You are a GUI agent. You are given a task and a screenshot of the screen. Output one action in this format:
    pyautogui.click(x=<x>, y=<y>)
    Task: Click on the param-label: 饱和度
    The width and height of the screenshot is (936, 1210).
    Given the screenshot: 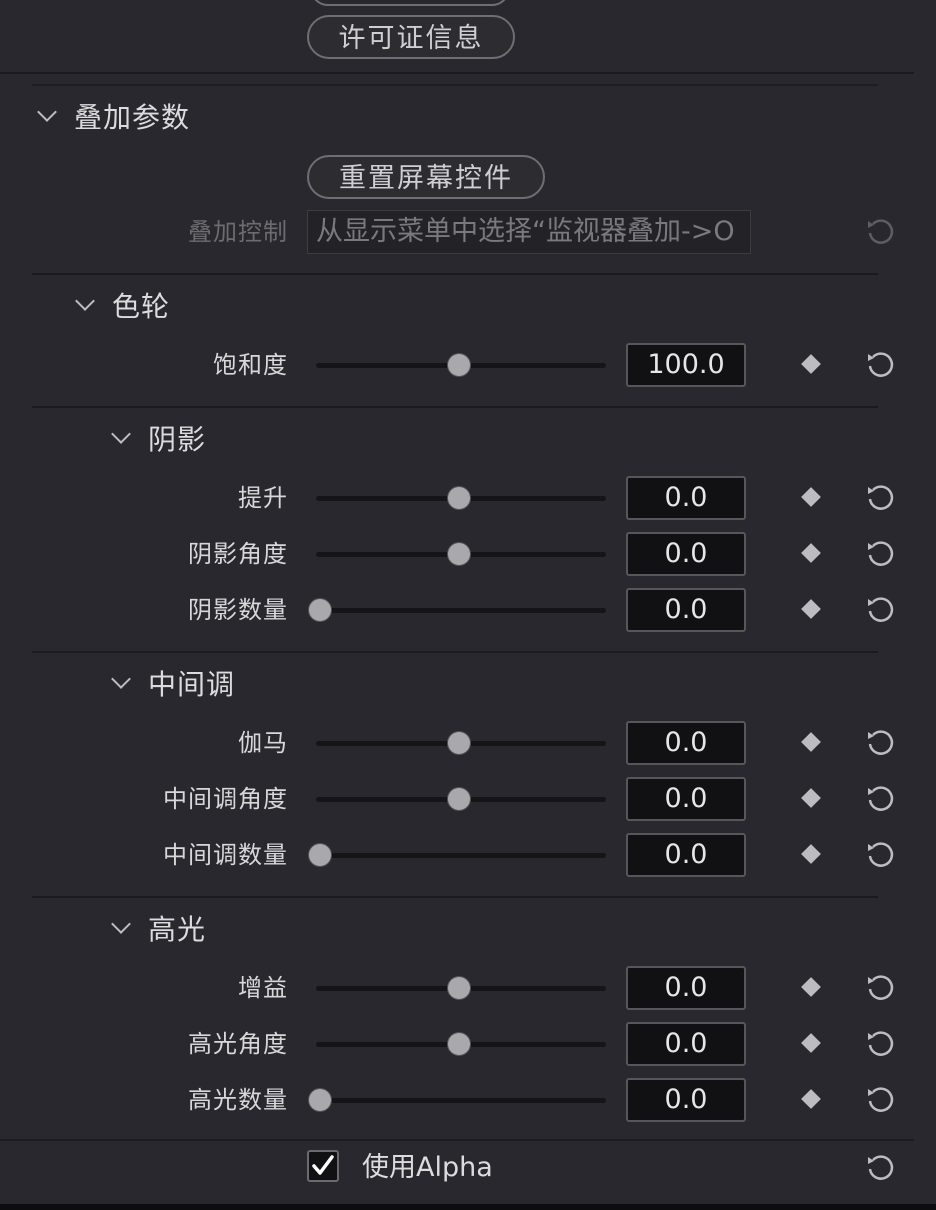 What is the action you would take?
    pyautogui.click(x=250, y=365)
    